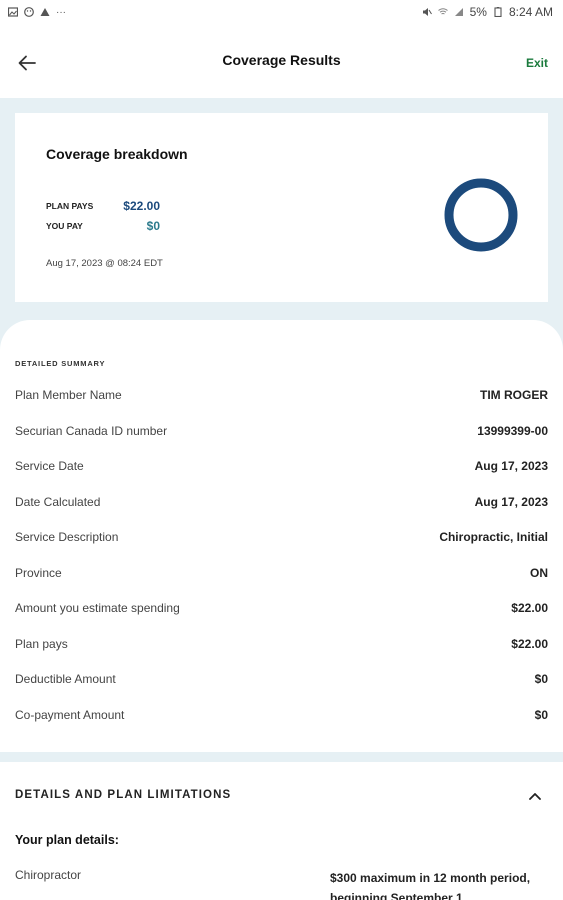  Describe the element at coordinates (70, 714) in the screenshot. I see `summary-row-label: Co-payment Amount` at that location.